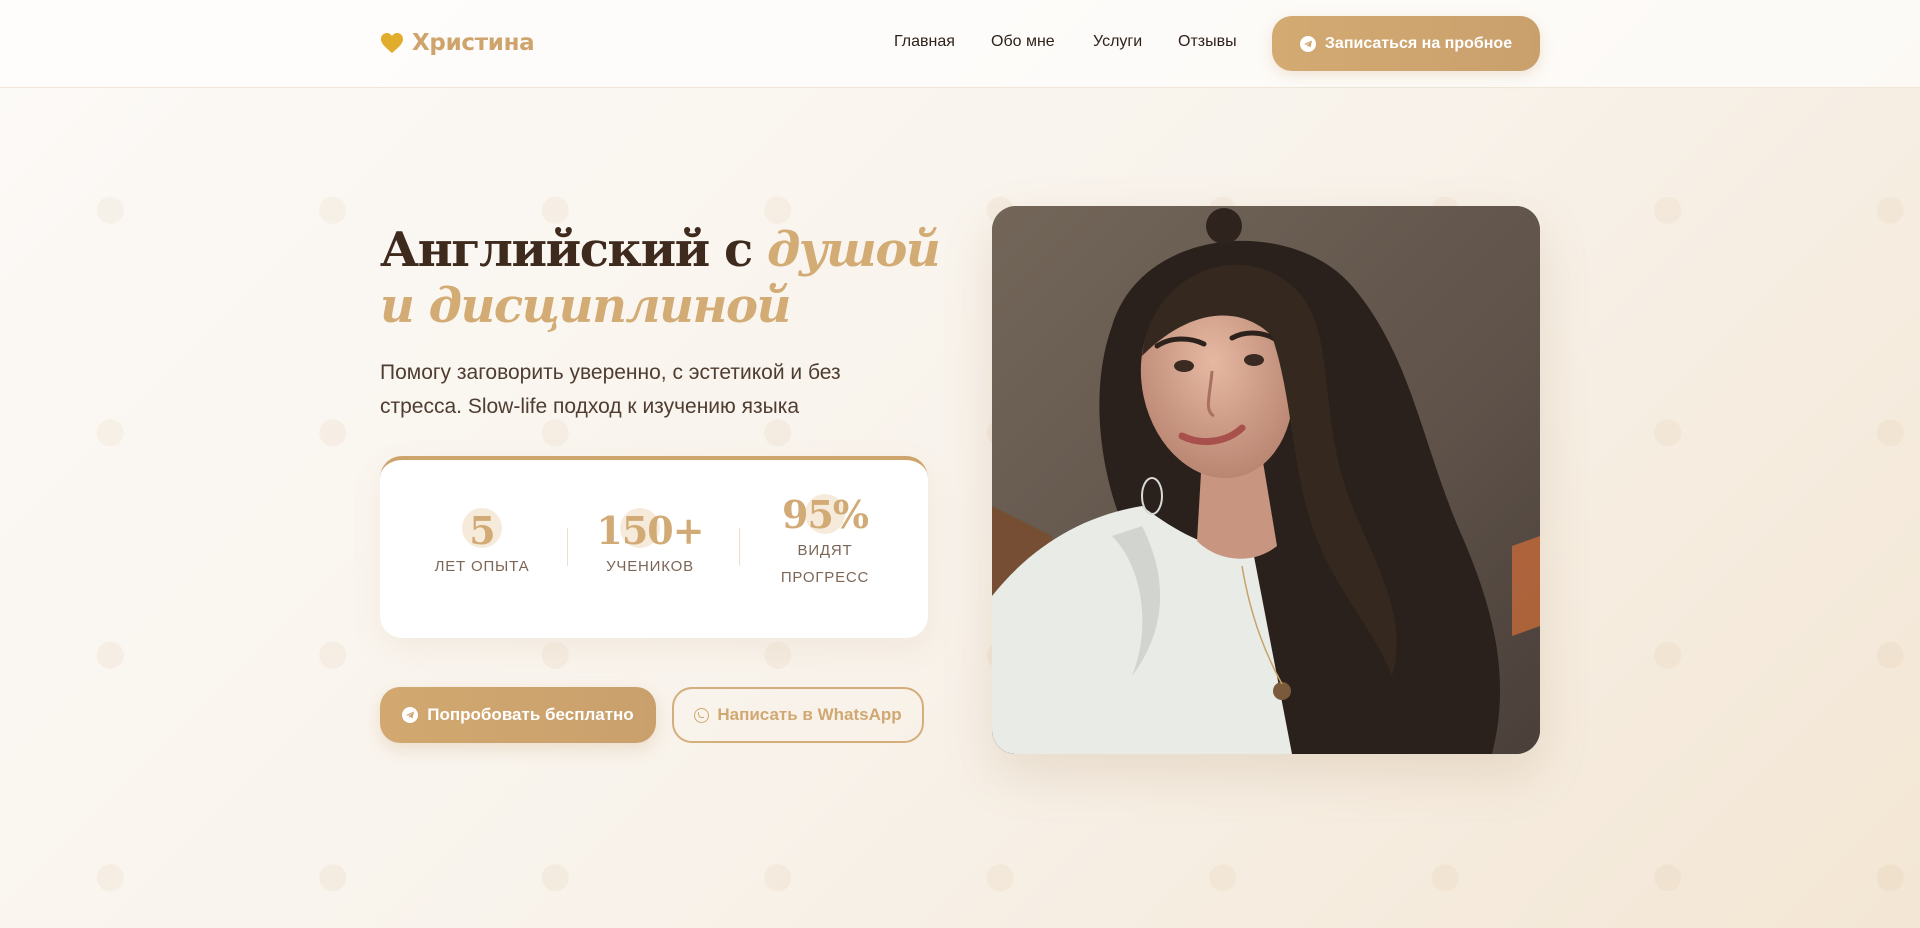 The image size is (1920, 928). Describe the element at coordinates (482, 566) in the screenshot. I see `stat-label: ЛЕТ ОПЫТА` at that location.